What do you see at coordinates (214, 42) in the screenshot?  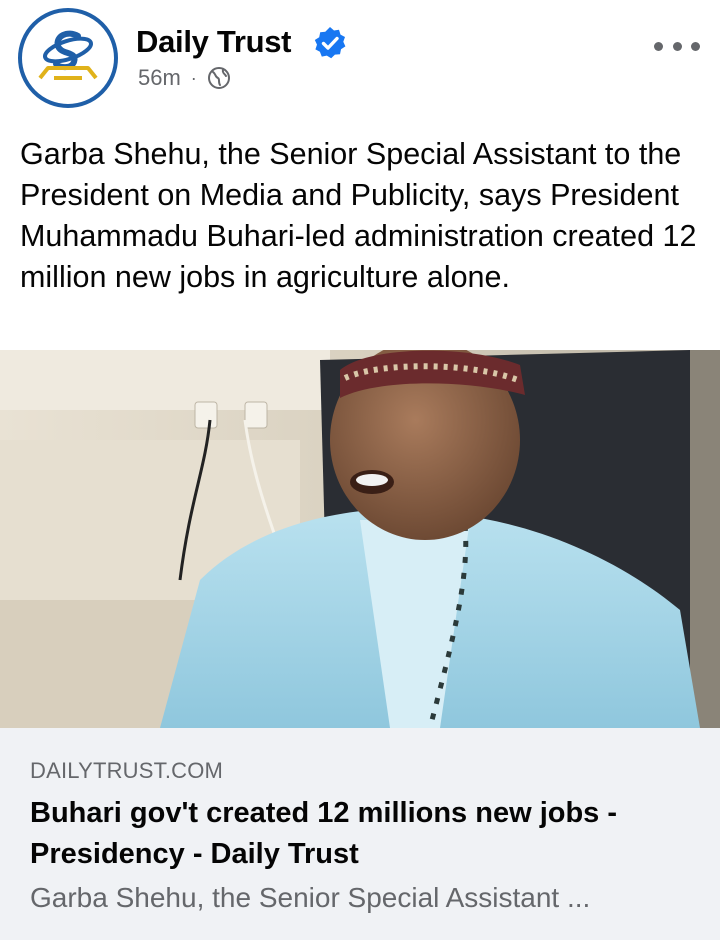 I see `page-name: Daily Trust` at bounding box center [214, 42].